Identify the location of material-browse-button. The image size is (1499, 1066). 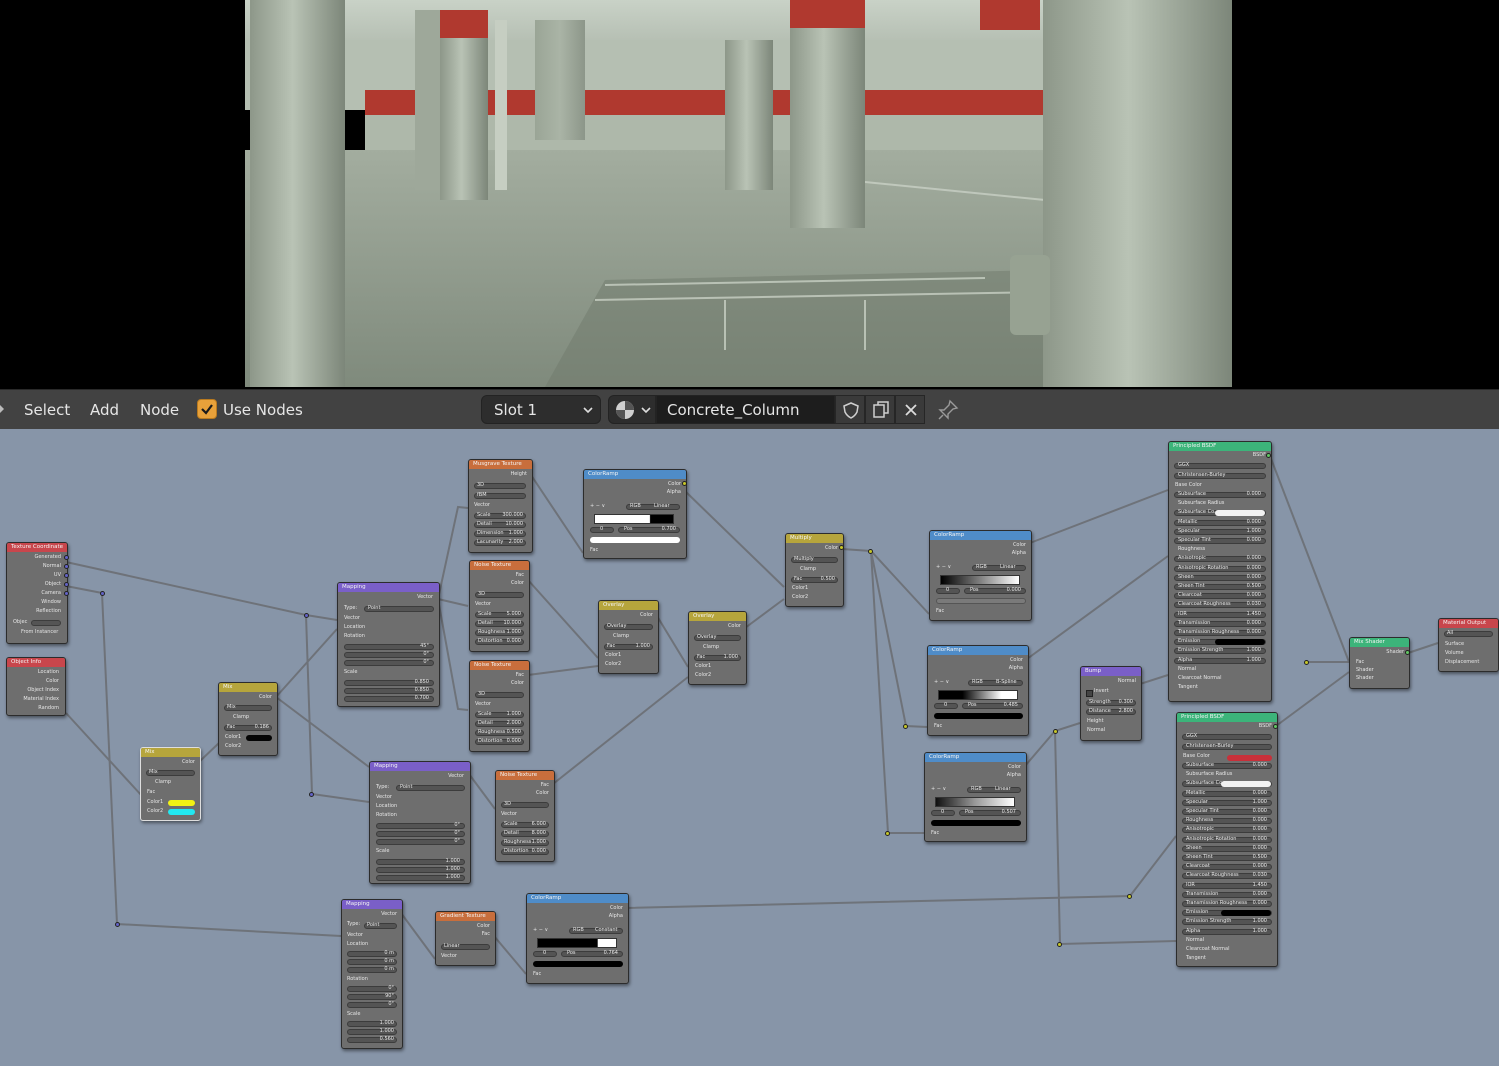
(632, 409).